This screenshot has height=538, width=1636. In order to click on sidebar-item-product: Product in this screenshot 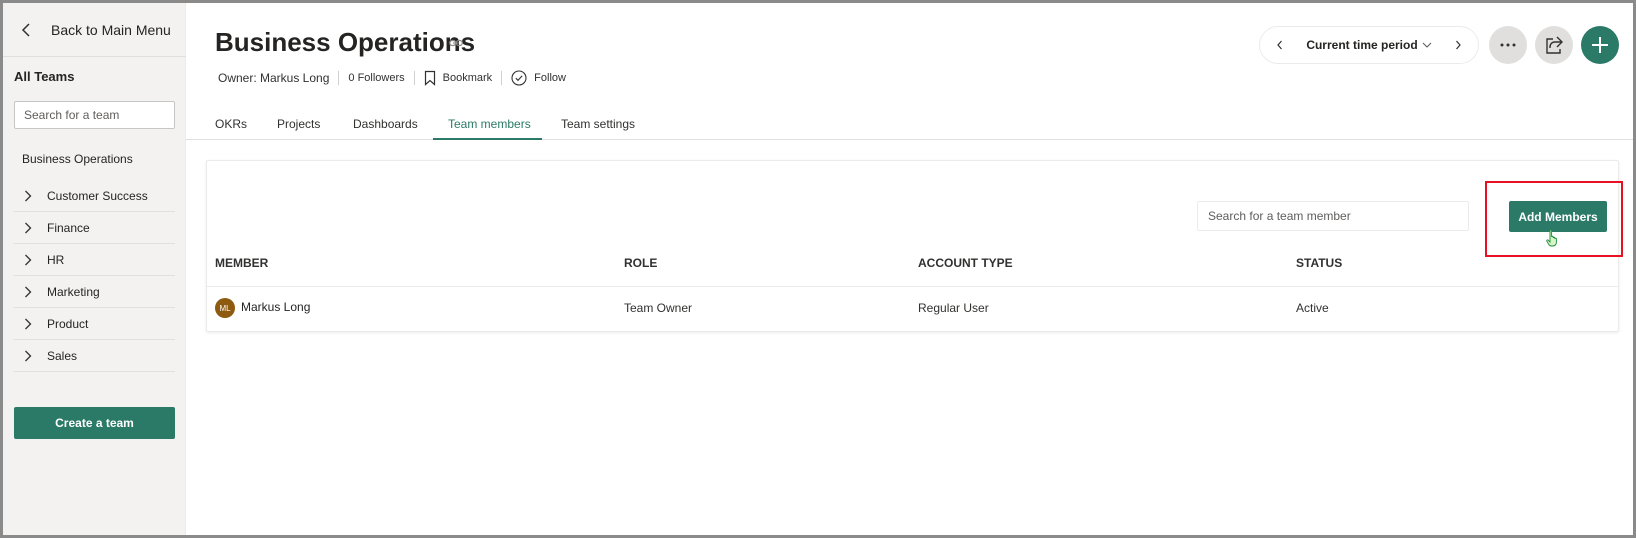, I will do `click(94, 324)`.